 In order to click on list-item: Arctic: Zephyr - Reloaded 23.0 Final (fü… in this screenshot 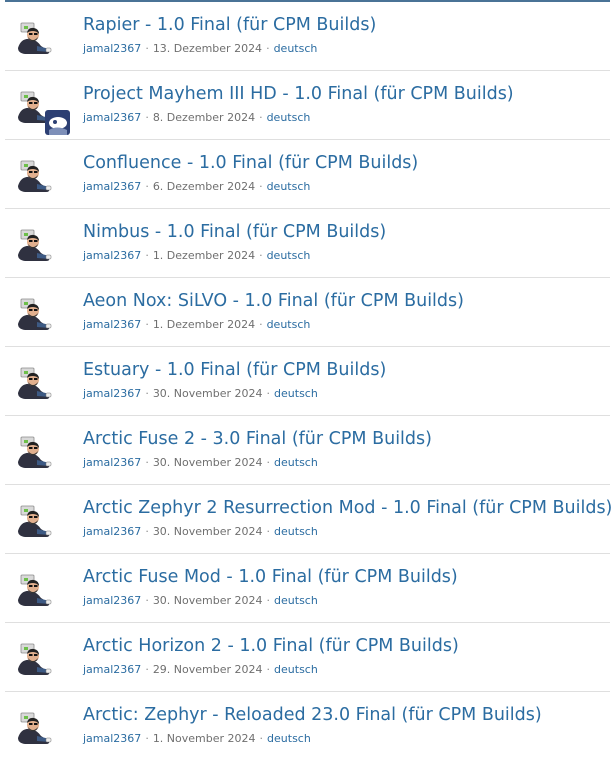, I will do `click(307, 726)`.